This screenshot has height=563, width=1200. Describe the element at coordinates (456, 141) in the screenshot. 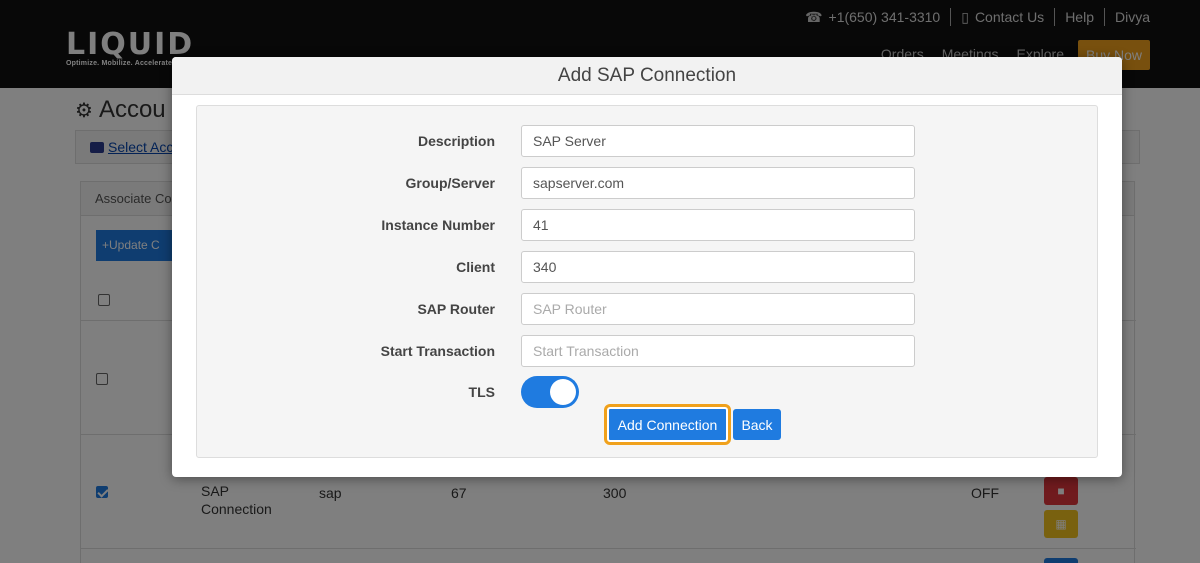

I see `description-label: Description` at that location.